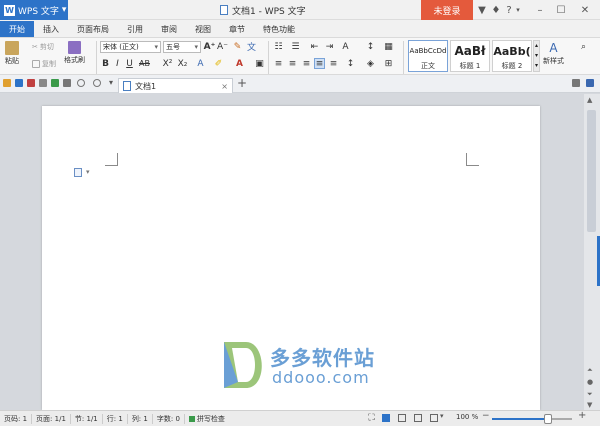 The image size is (600, 426). I want to click on font-name-select: 宋体 (正文), so click(130, 47).